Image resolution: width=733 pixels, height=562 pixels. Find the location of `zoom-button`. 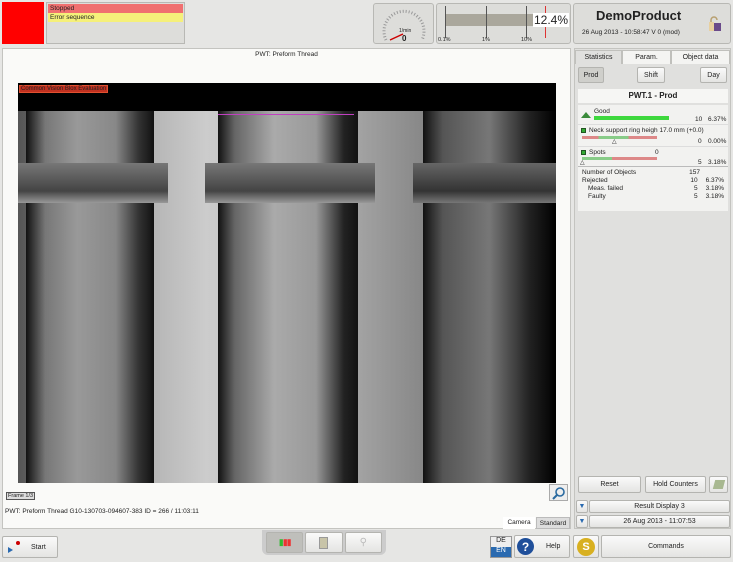

zoom-button is located at coordinates (558, 492).